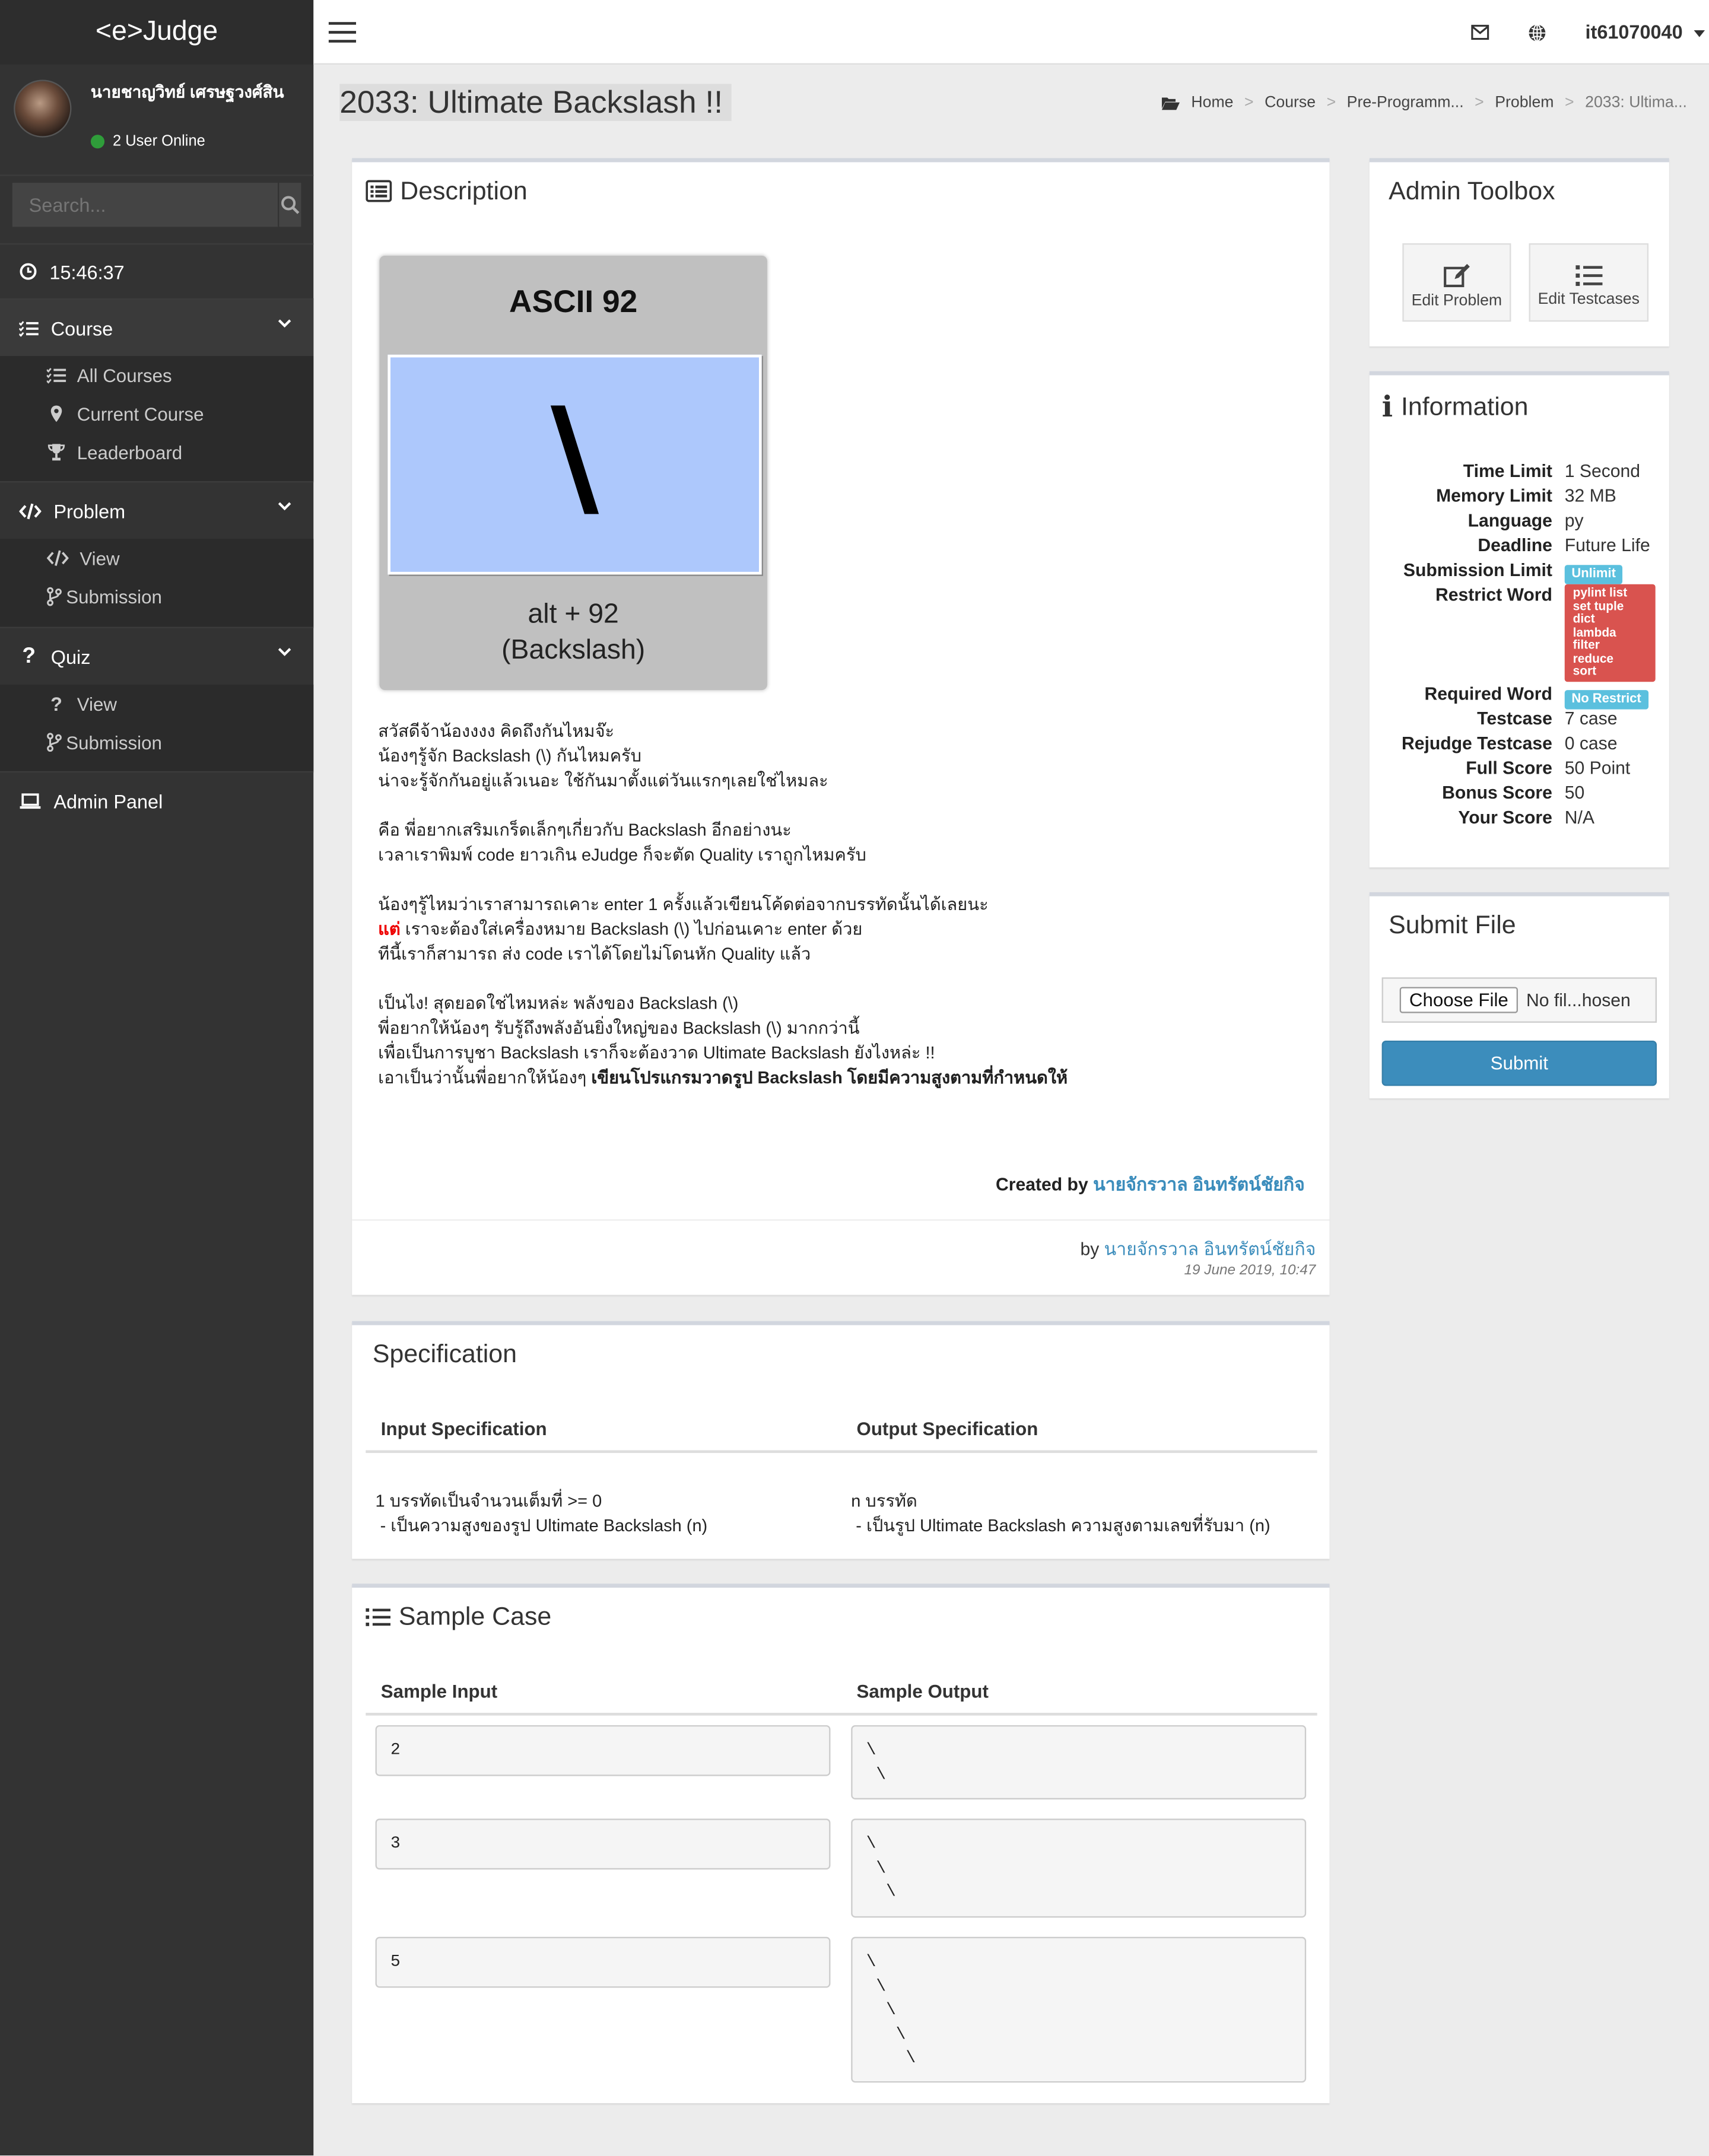 Image resolution: width=1709 pixels, height=2156 pixels. I want to click on choose-file-button: Choose File, so click(1459, 1000).